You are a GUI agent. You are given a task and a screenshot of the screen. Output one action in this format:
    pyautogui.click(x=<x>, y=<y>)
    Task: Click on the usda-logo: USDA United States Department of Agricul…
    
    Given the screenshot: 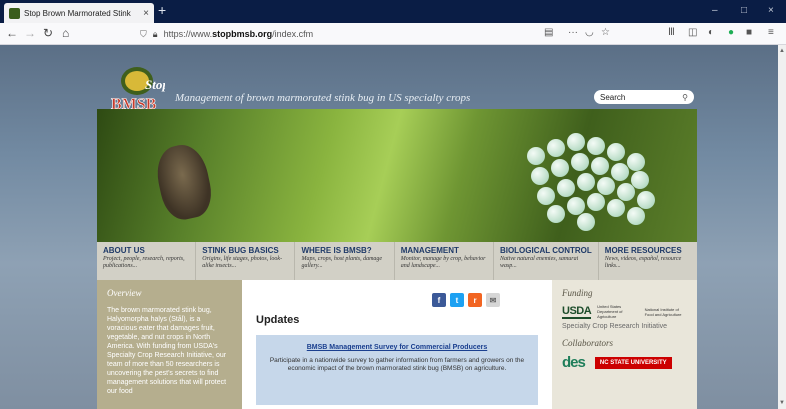 What is the action you would take?
    pyautogui.click(x=624, y=311)
    